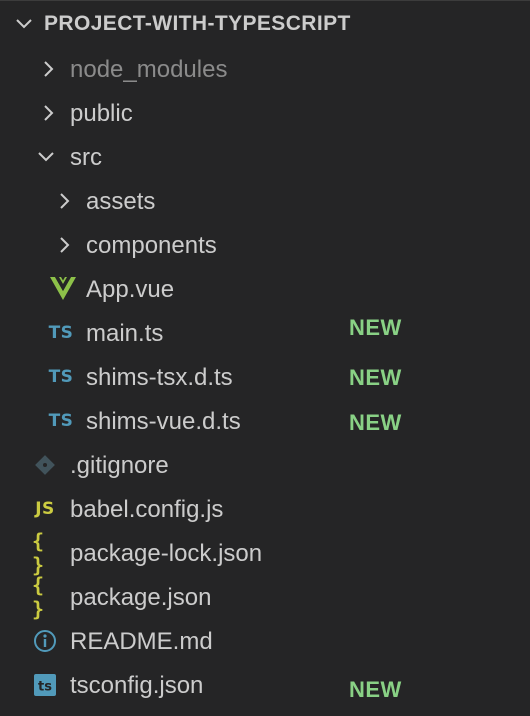 Image resolution: width=530 pixels, height=716 pixels. I want to click on tree-item-src: src, so click(265, 157).